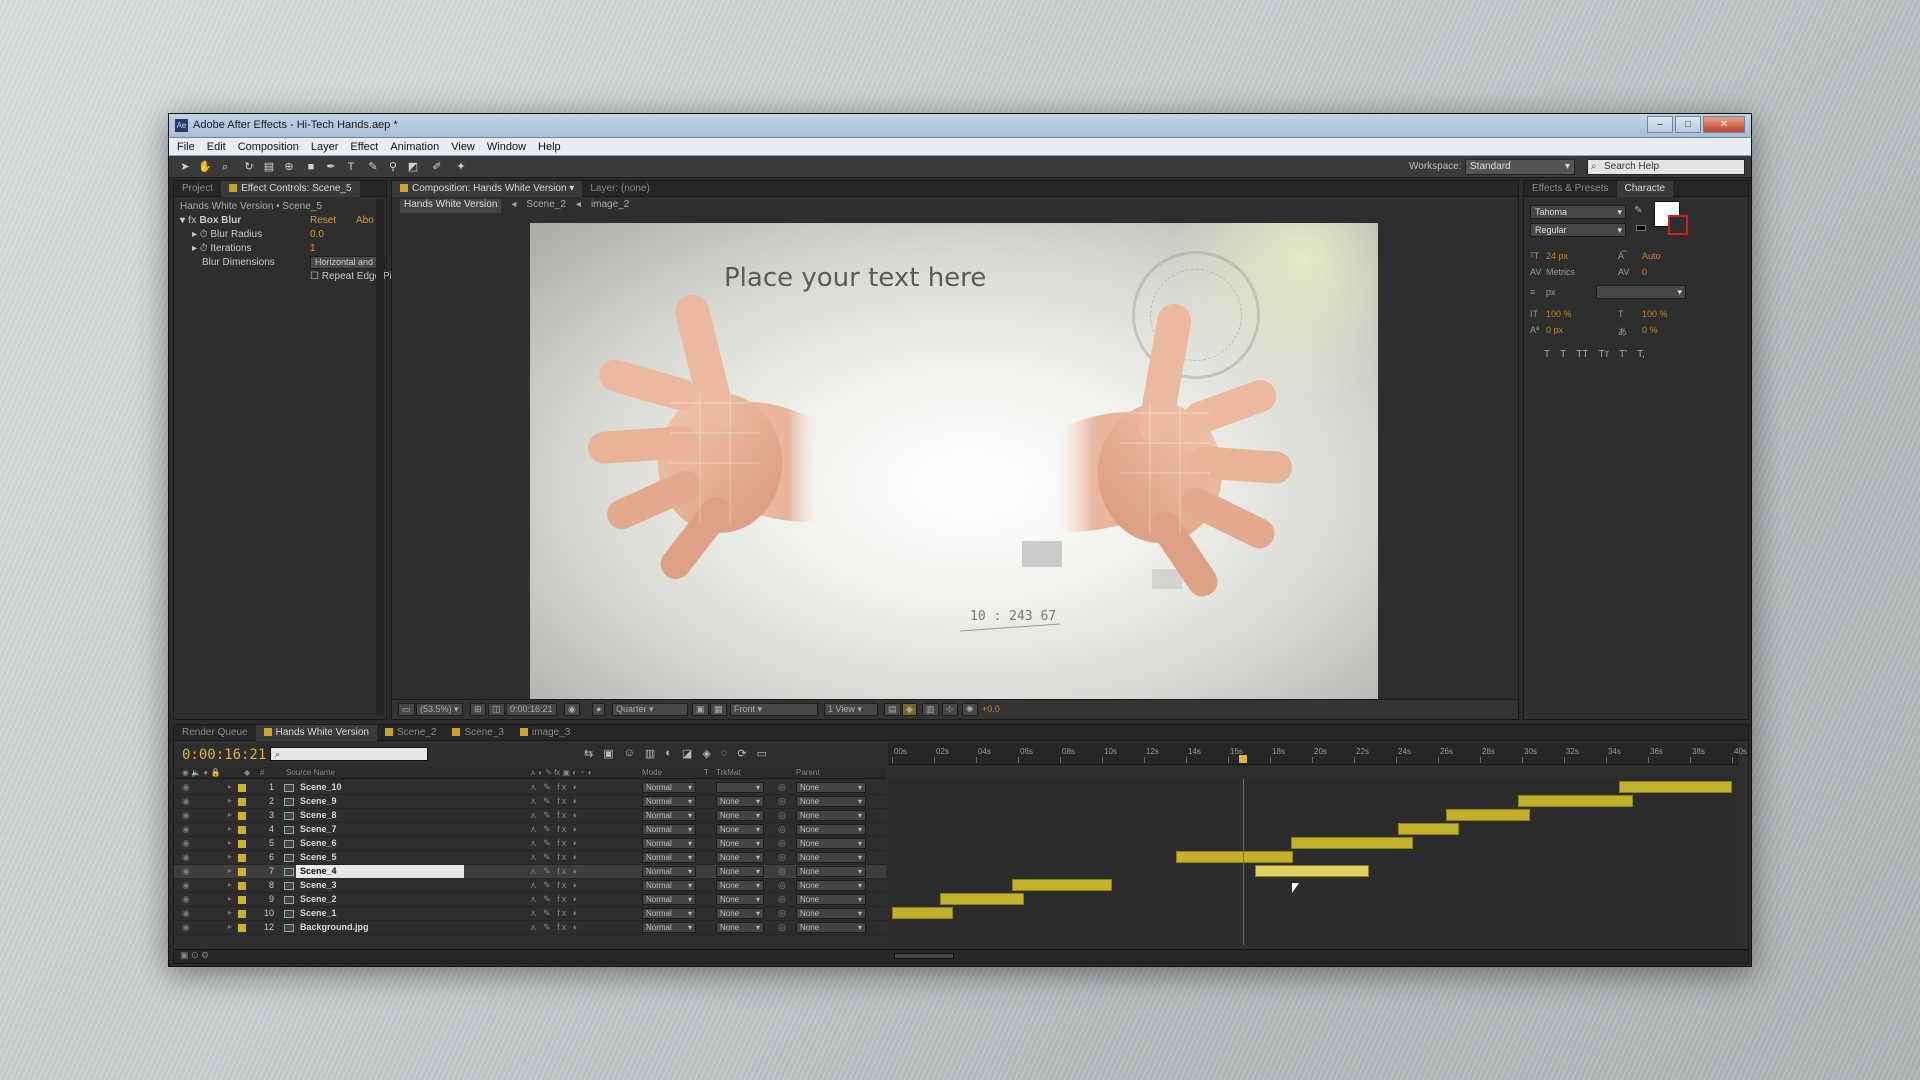 This screenshot has height=1080, width=1920. I want to click on eyedropper-icon: ✎, so click(1638, 210).